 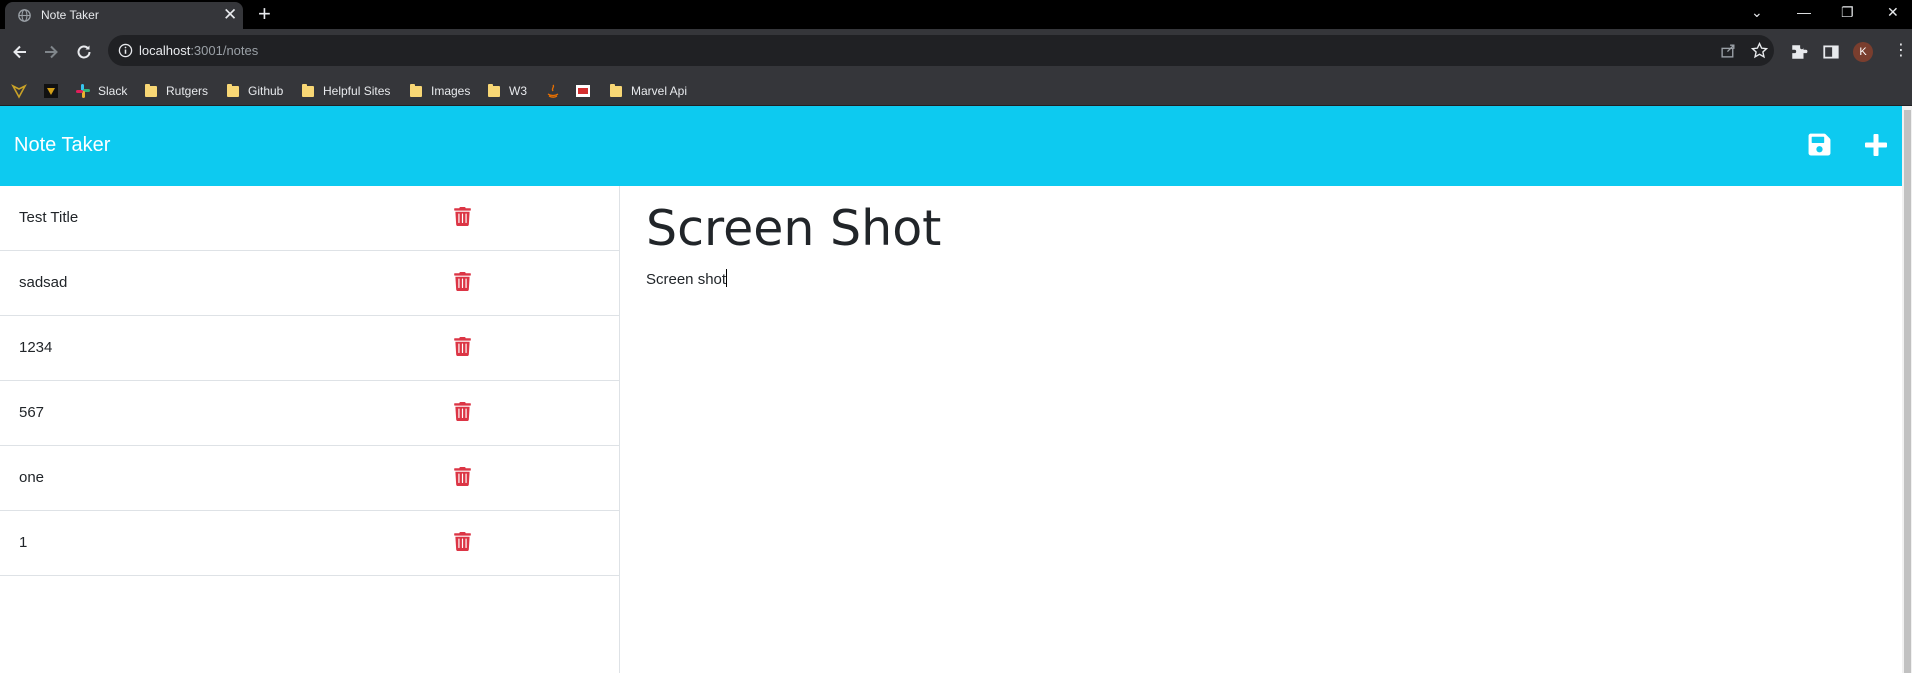 What do you see at coordinates (19, 91) in the screenshot?
I see `ext-icon-a` at bounding box center [19, 91].